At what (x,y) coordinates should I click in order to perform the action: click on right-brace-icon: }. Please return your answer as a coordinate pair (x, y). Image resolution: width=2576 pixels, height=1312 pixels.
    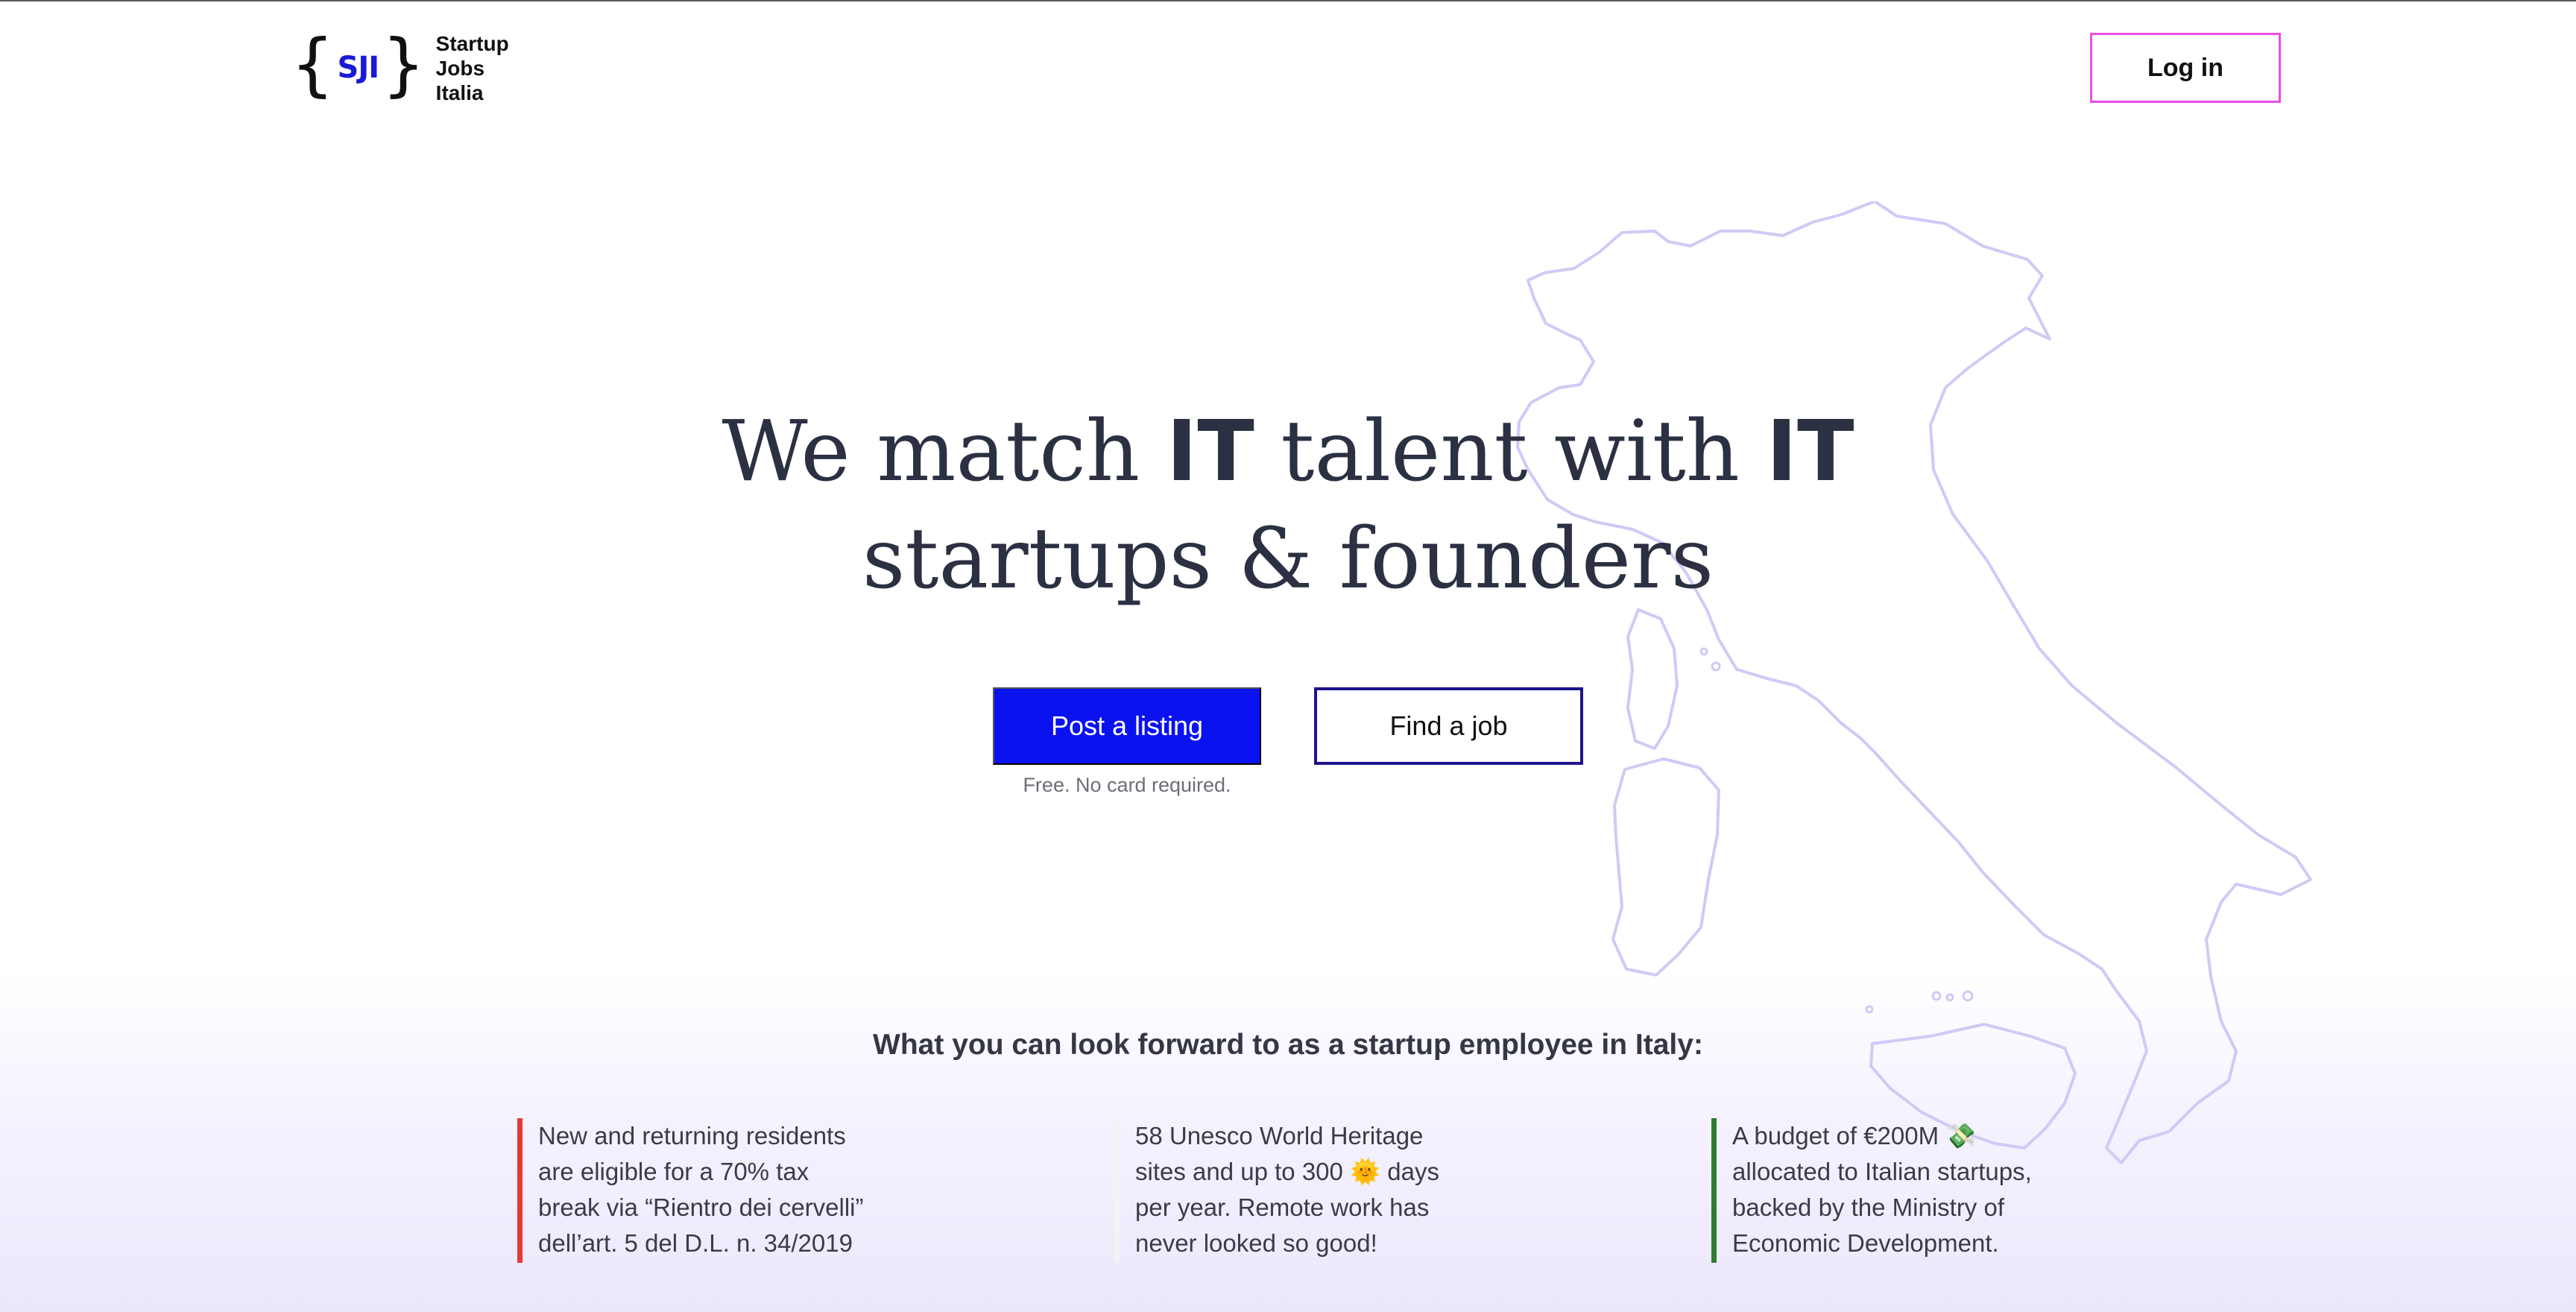
    Looking at the image, I should click on (404, 64).